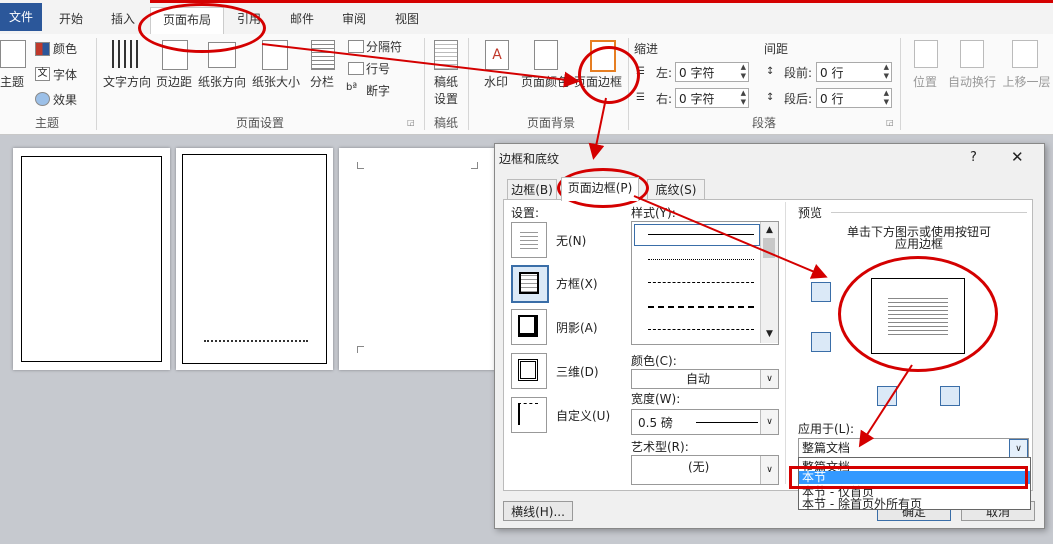 This screenshot has width=1053, height=544. What do you see at coordinates (885, 406) in the screenshot?
I see `arrow-to-apply-to` at bounding box center [885, 406].